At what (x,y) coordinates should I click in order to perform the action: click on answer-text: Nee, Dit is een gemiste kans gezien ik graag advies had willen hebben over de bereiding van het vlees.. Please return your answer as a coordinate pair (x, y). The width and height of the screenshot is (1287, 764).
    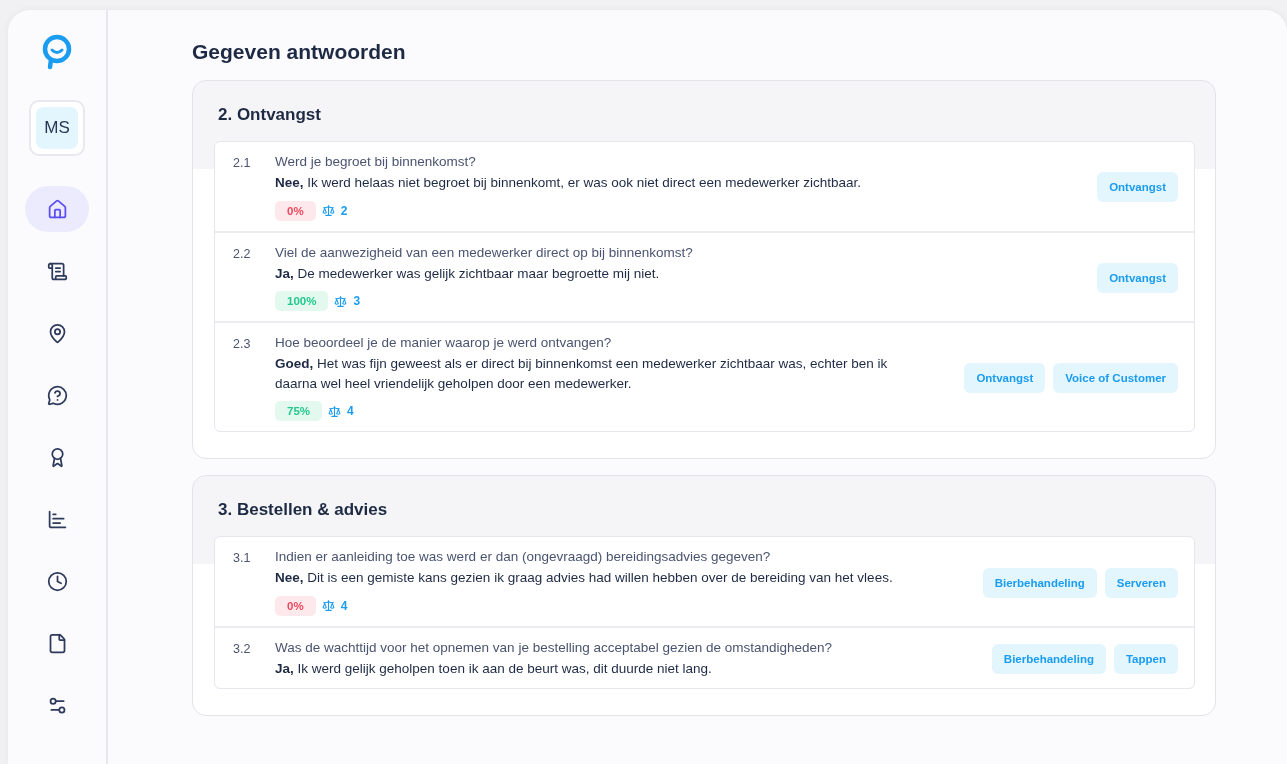
    Looking at the image, I should click on (584, 578).